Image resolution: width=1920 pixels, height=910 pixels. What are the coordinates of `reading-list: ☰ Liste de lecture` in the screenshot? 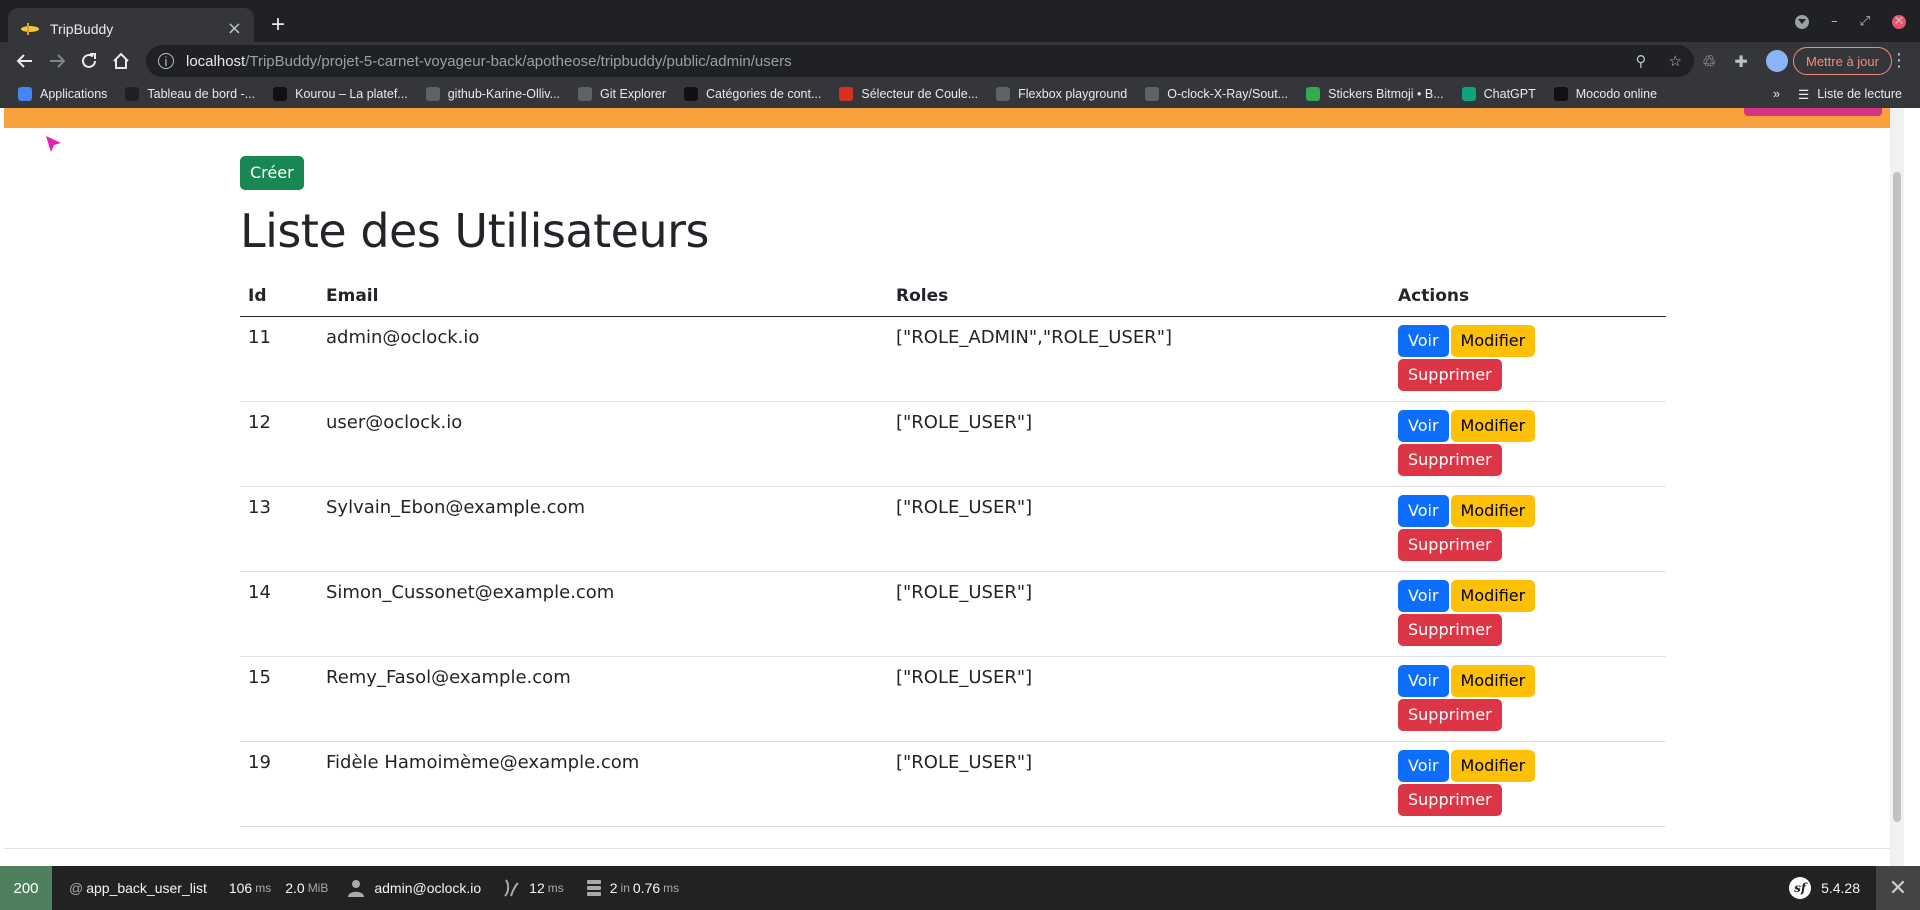 It's located at (1850, 94).